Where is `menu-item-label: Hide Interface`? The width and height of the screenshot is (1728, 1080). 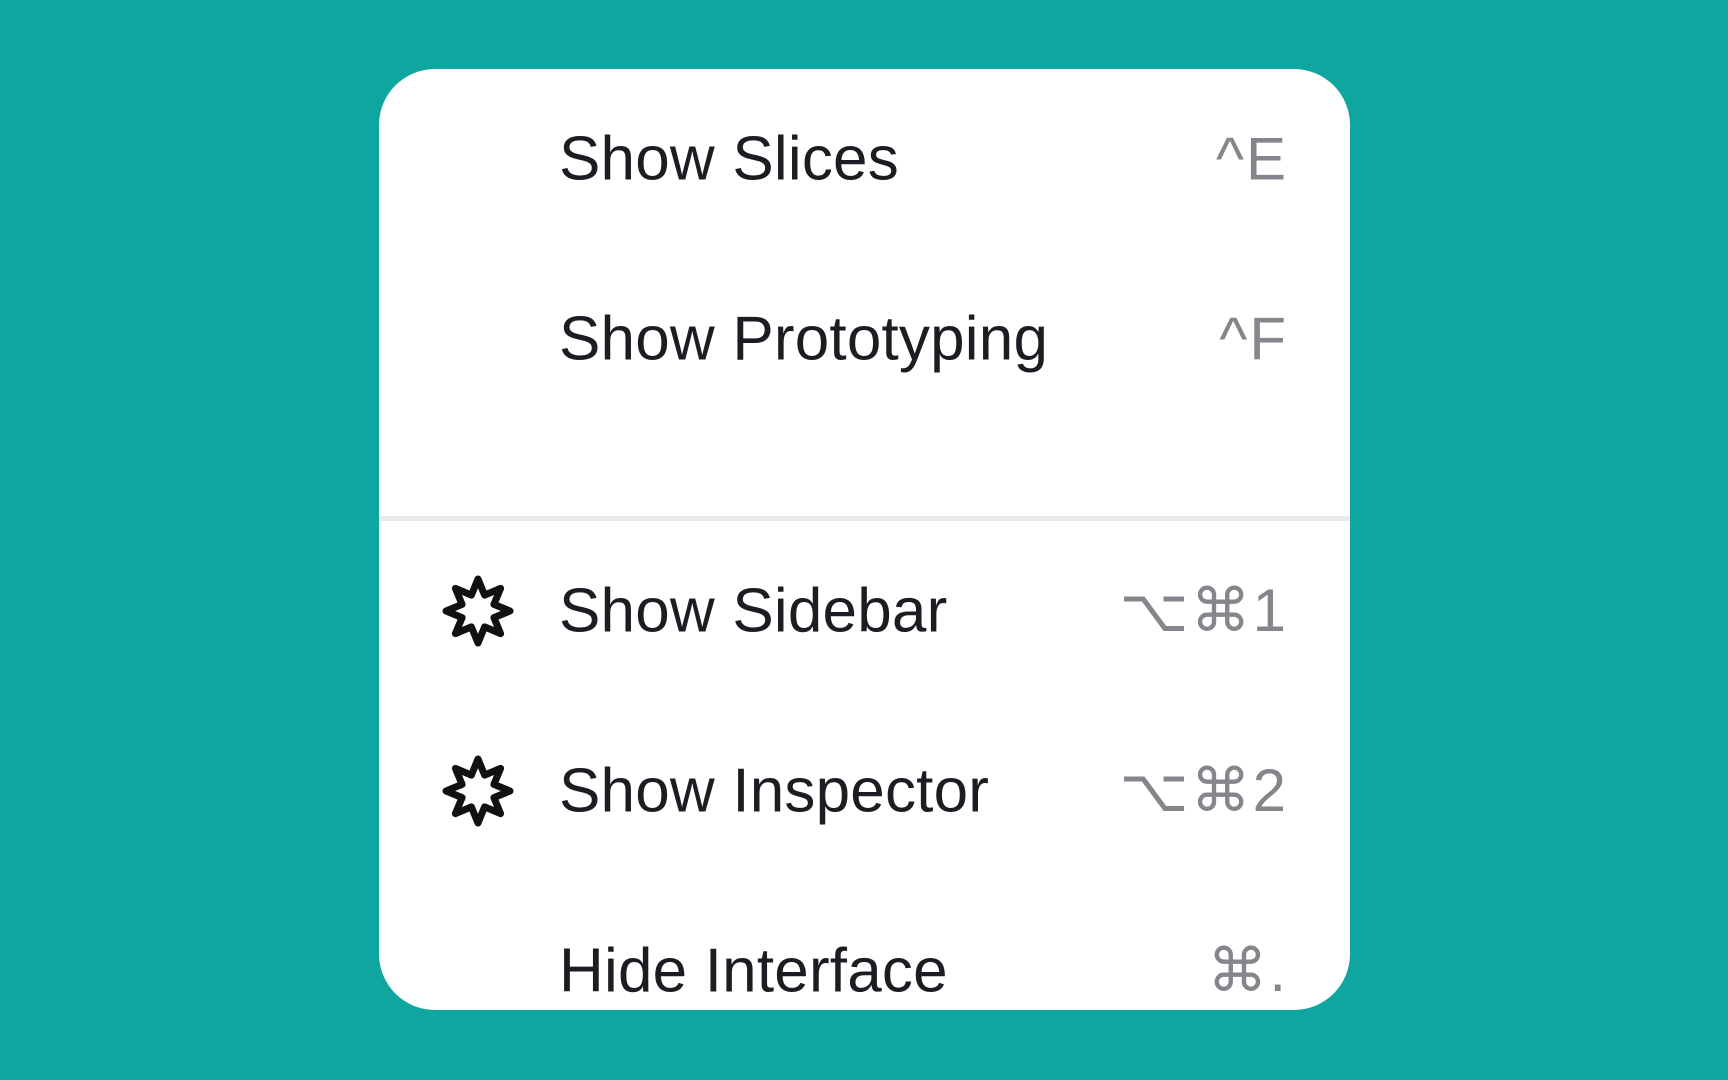 menu-item-label: Hide Interface is located at coordinates (753, 971).